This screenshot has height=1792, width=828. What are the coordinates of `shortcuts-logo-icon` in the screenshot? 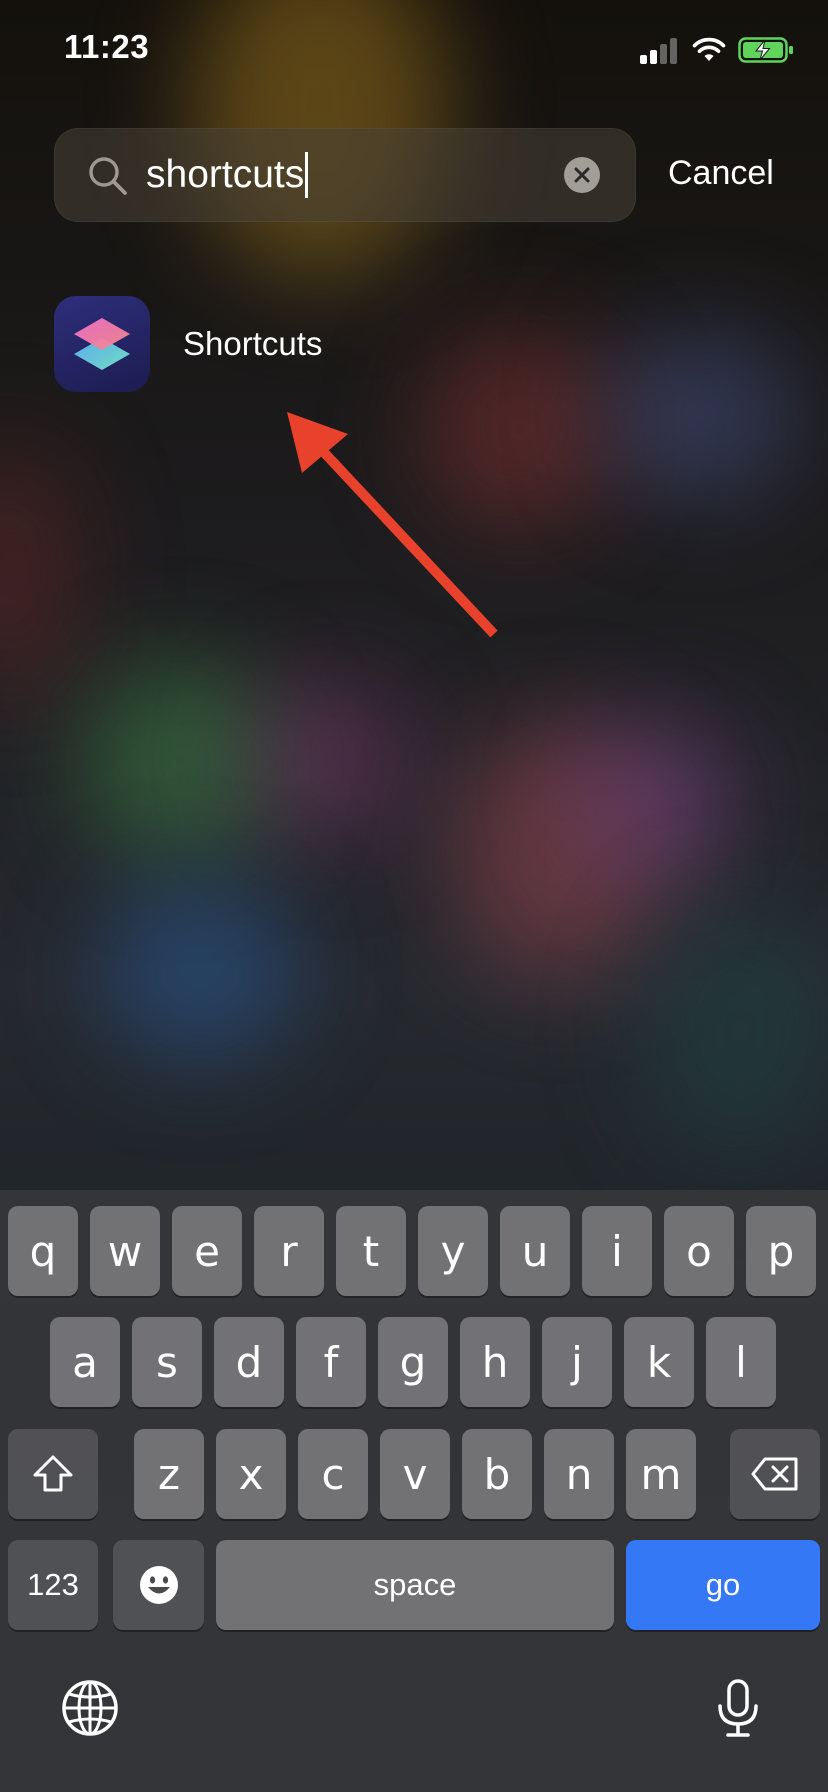 It's located at (102, 344).